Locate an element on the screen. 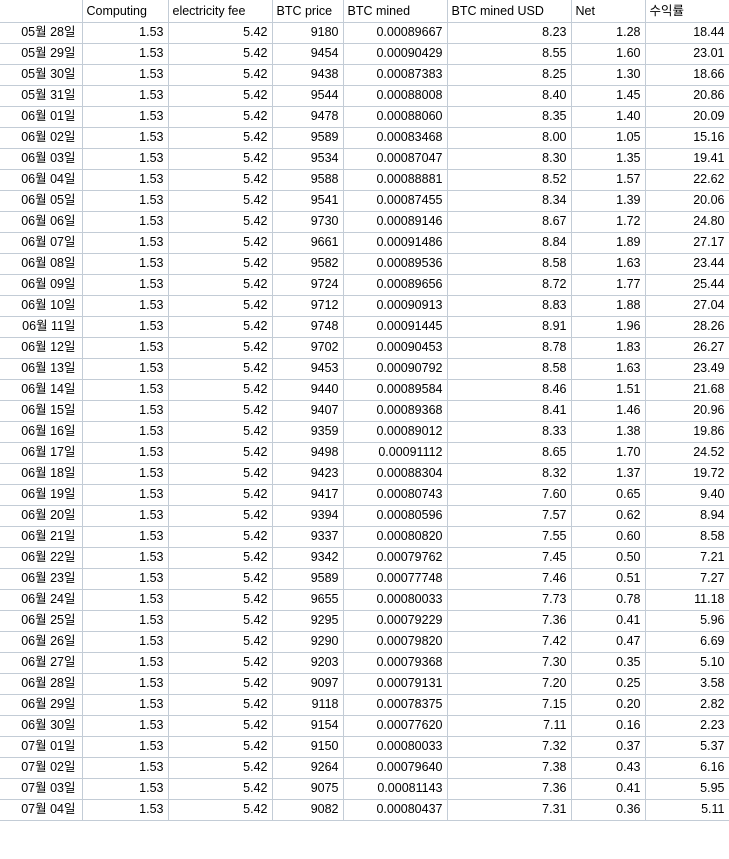 This screenshot has height=859, width=729. cell-usd: 7.11 is located at coordinates (509, 726).